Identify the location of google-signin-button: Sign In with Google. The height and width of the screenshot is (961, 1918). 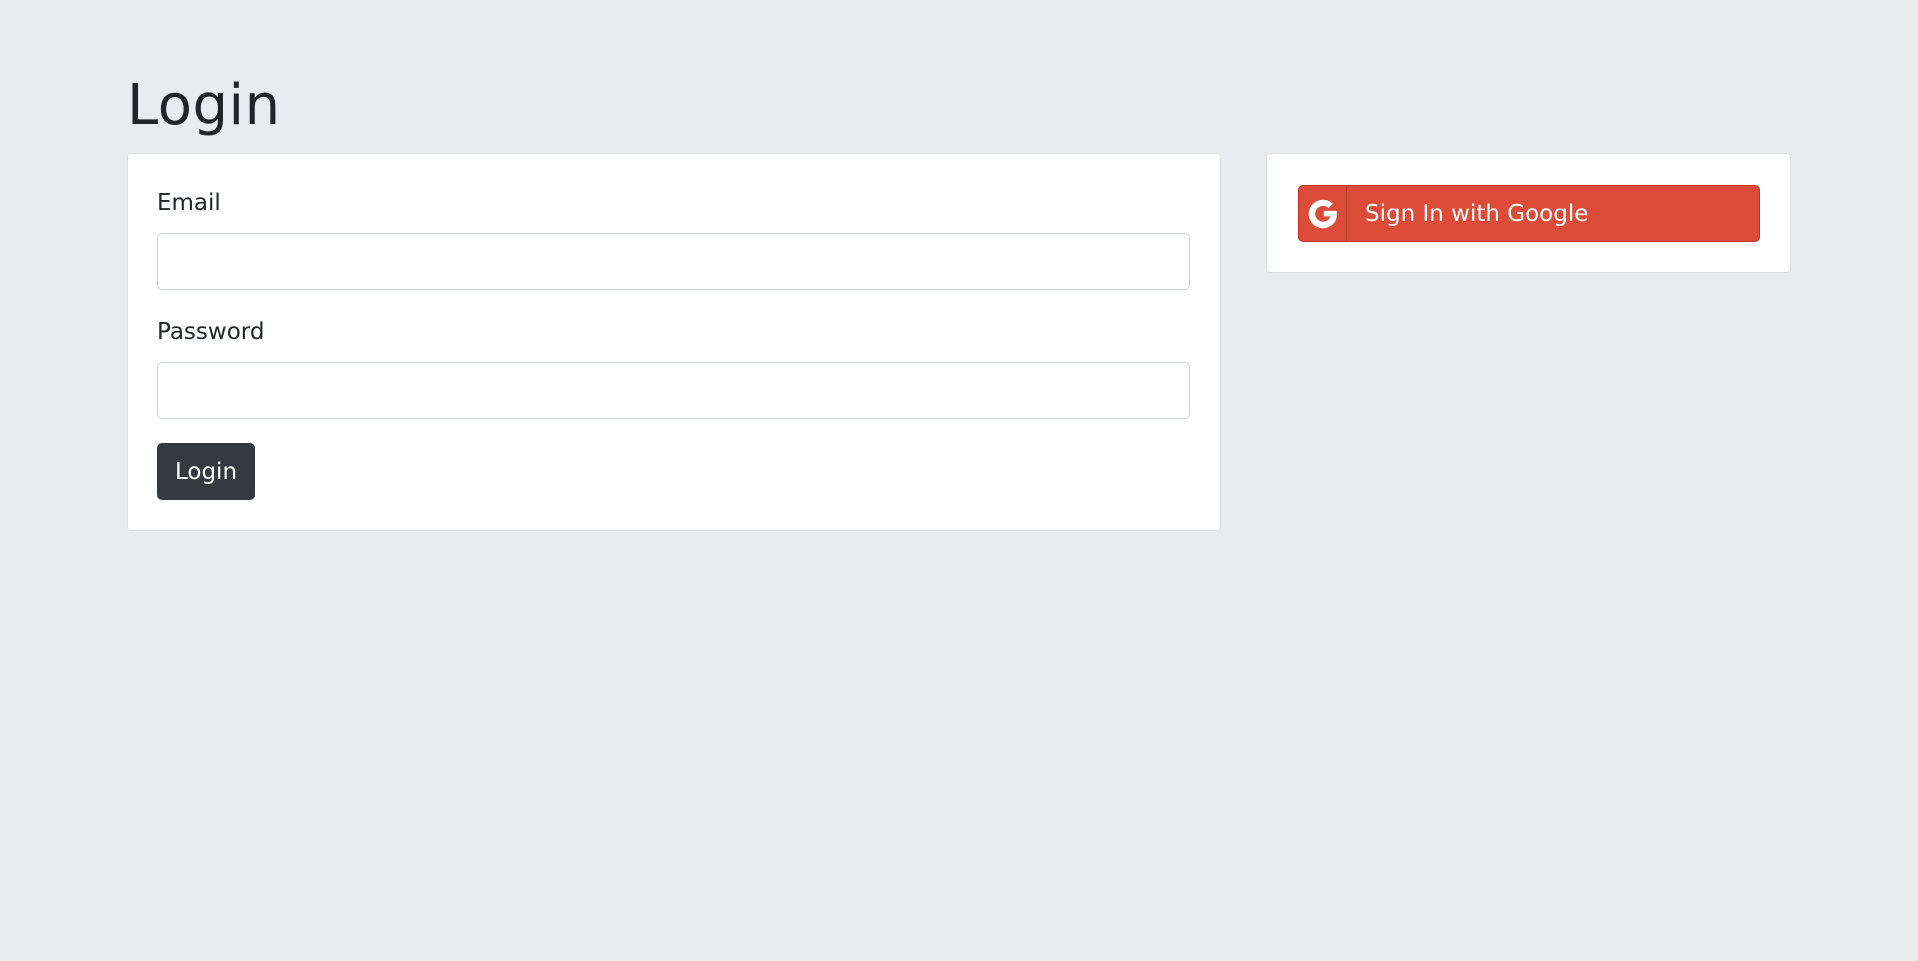
(1529, 213).